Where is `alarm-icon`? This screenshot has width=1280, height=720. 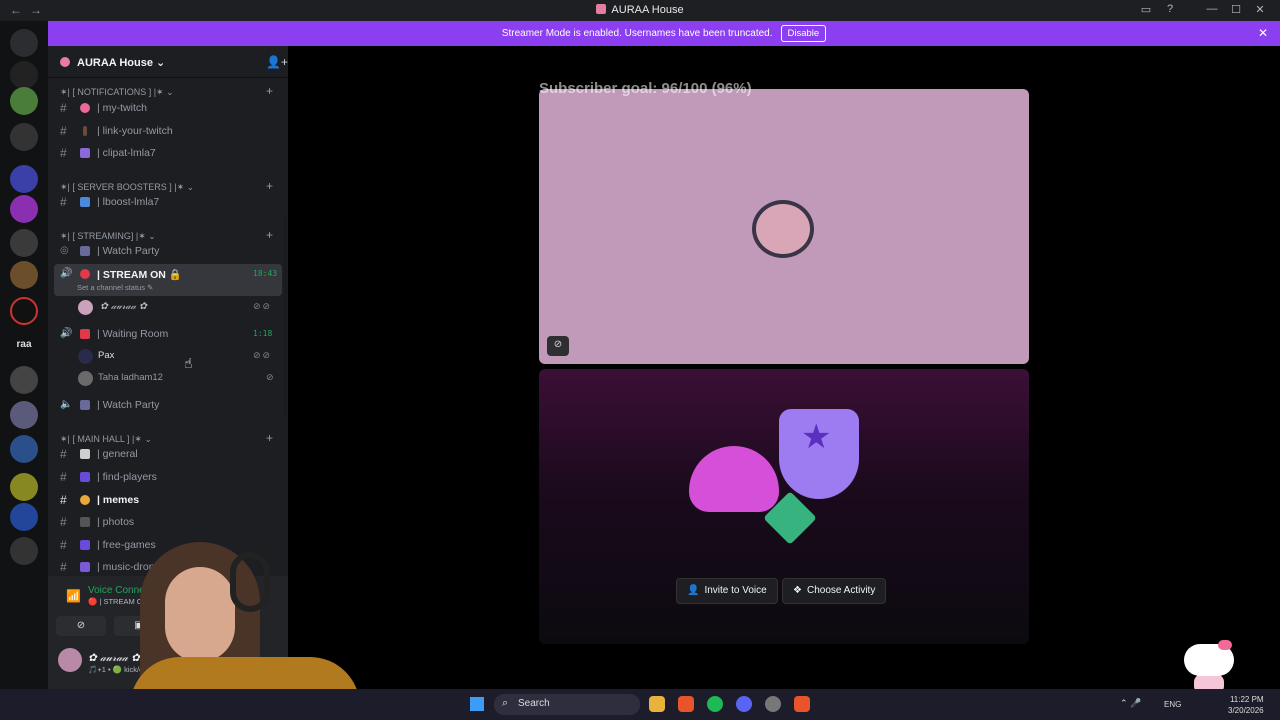
alarm-icon is located at coordinates (85, 334).